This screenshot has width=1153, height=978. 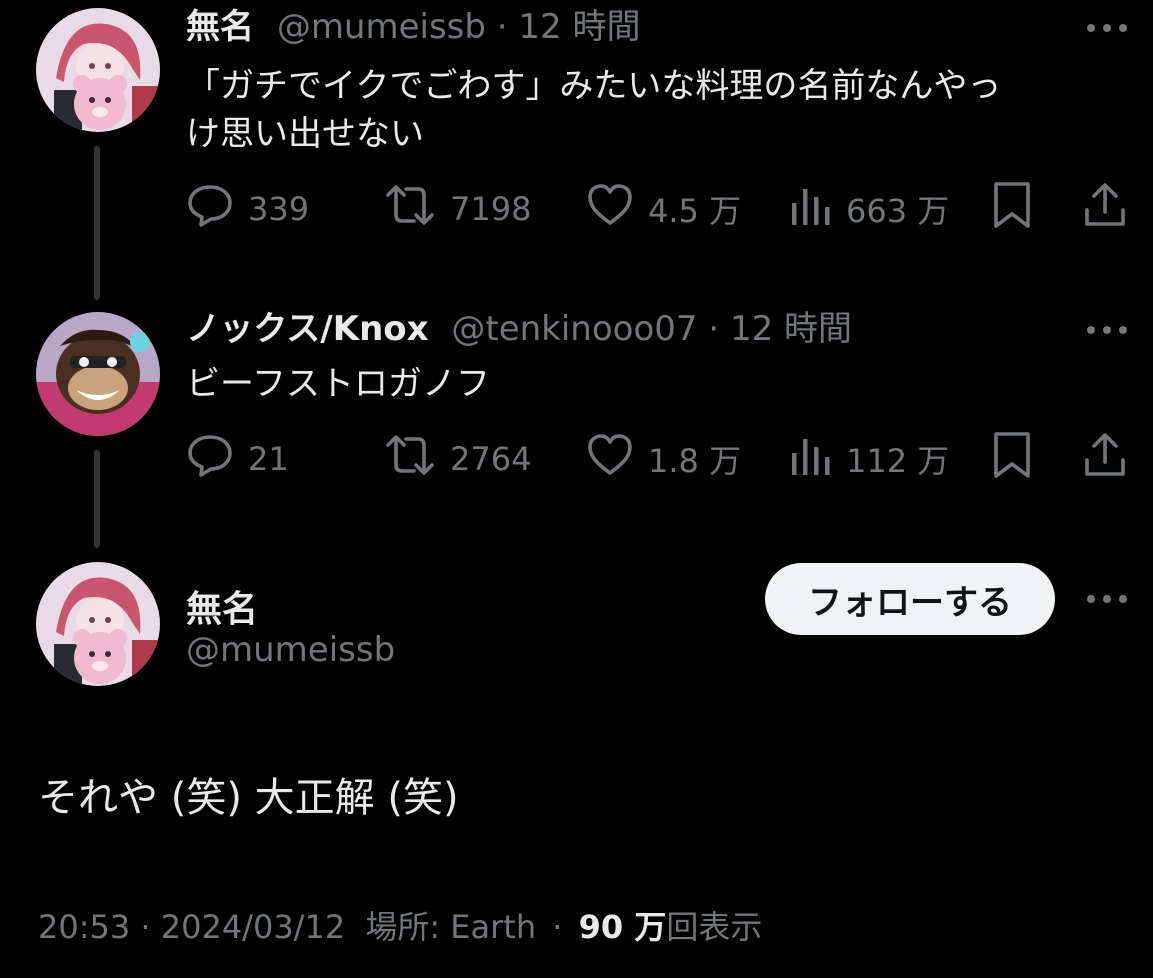 I want to click on reply-count: 21, so click(x=268, y=459).